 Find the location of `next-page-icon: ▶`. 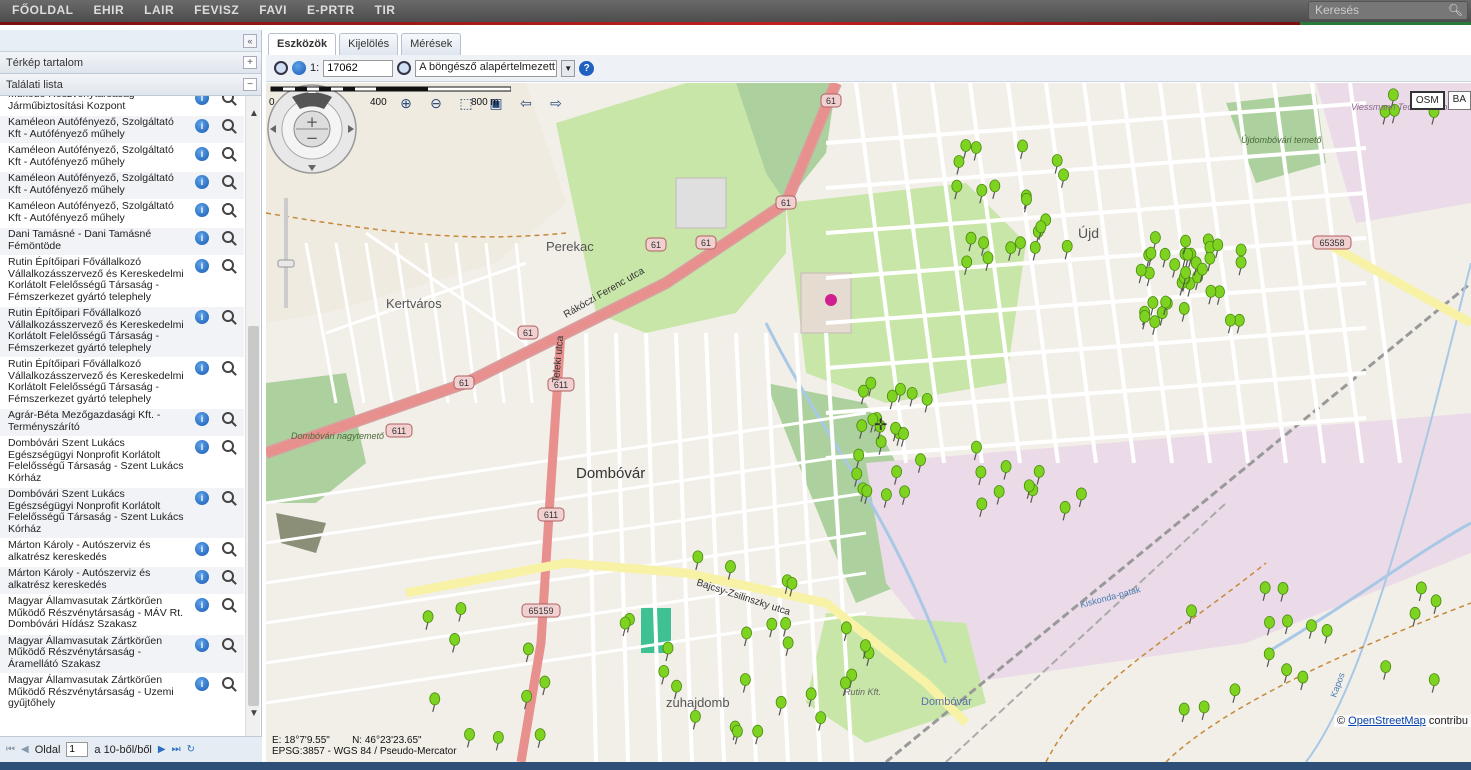

next-page-icon: ▶ is located at coordinates (162, 749).